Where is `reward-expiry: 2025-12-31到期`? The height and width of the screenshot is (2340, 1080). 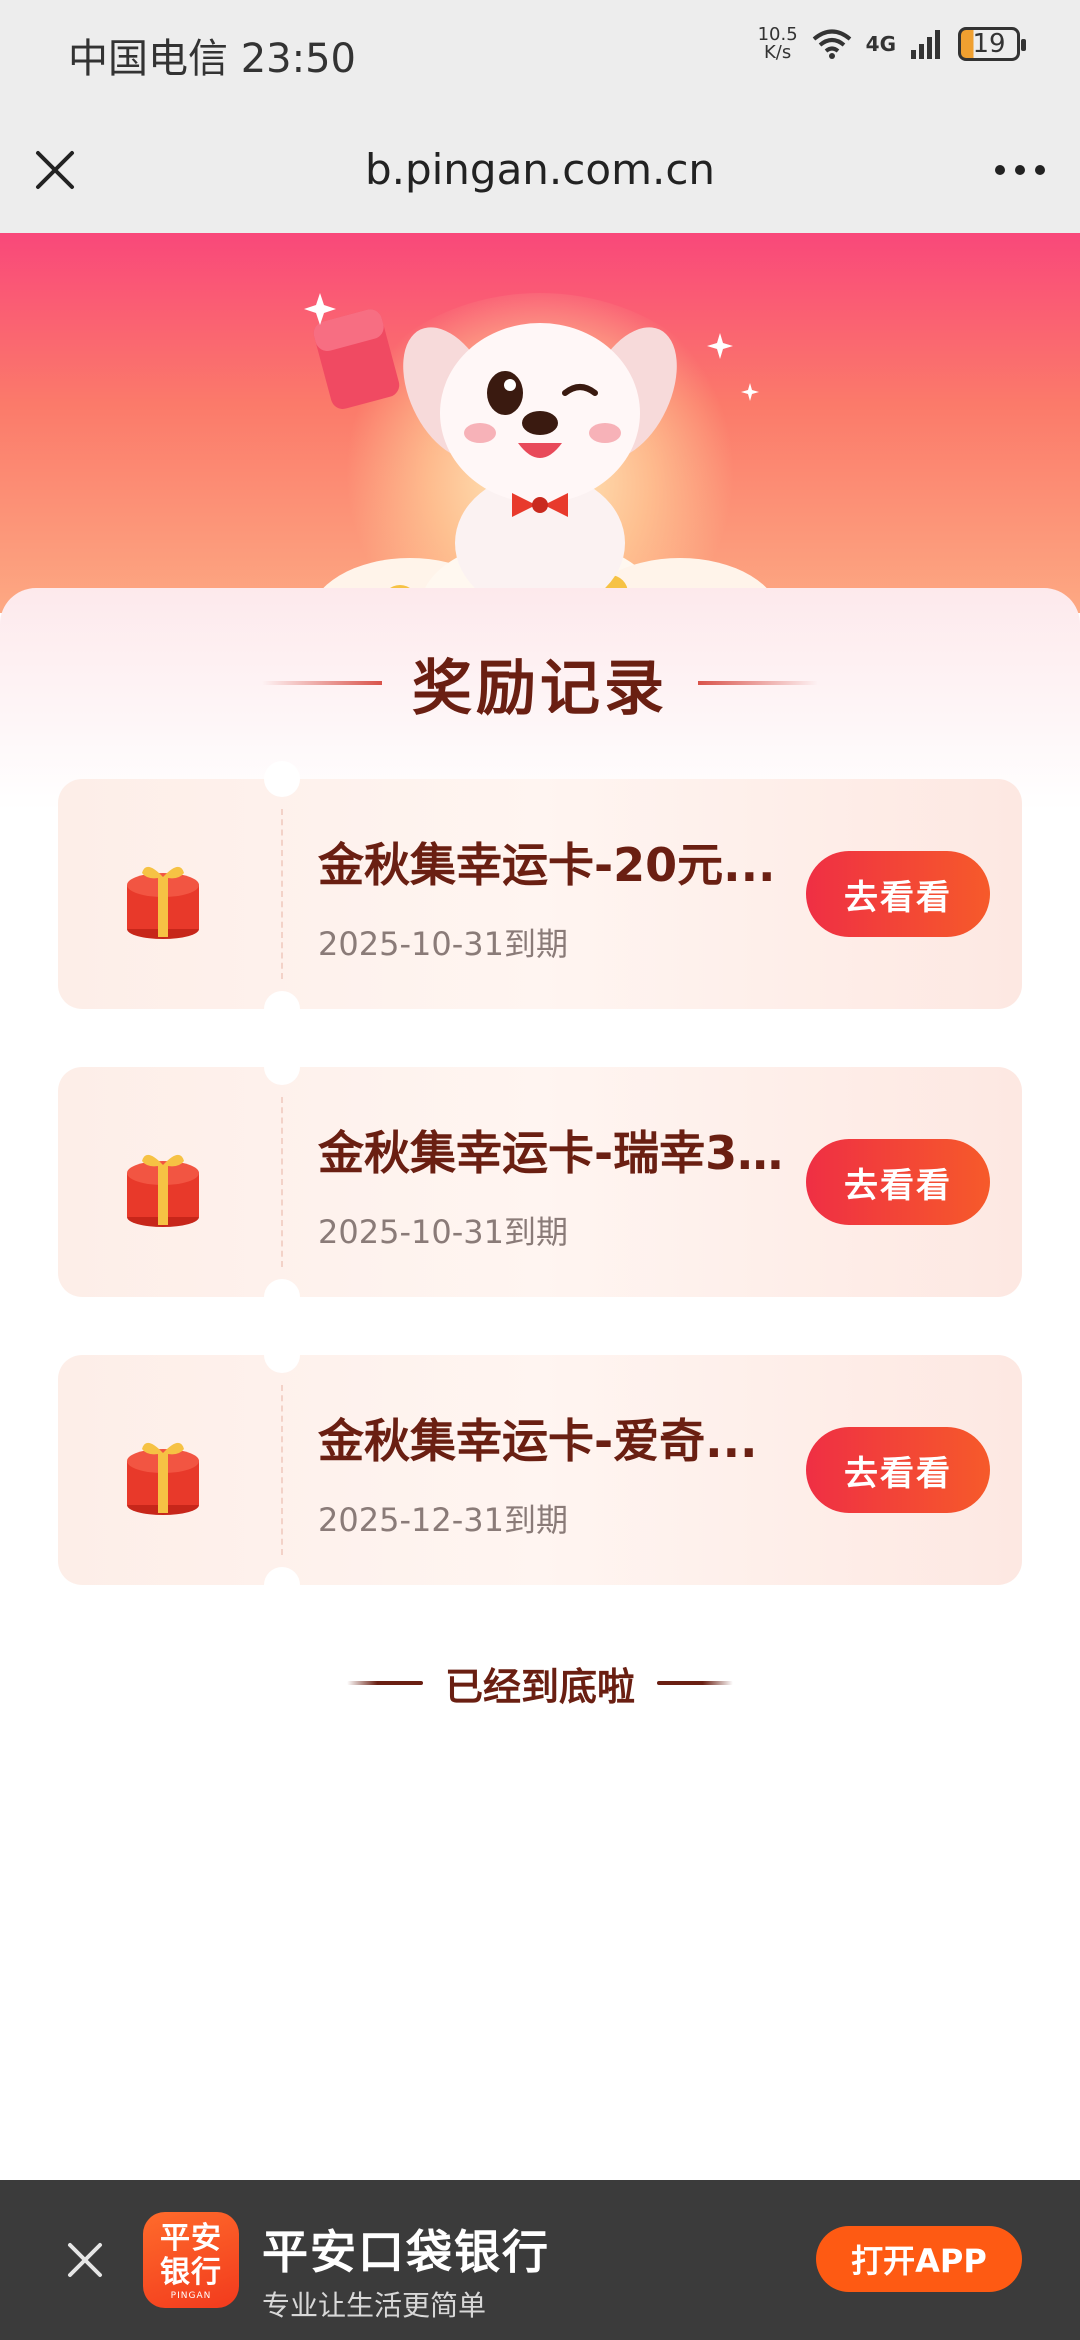
reward-expiry: 2025-12-31到期 is located at coordinates (443, 1520).